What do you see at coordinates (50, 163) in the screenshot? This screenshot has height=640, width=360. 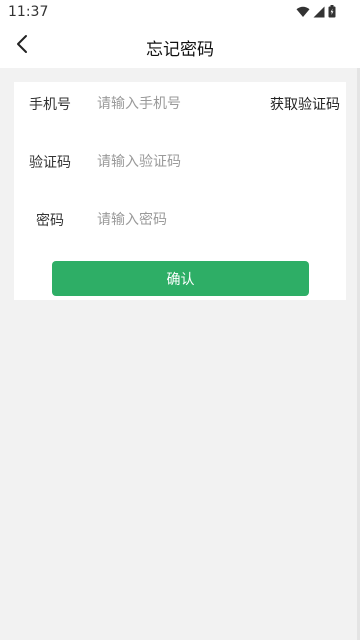 I see `code-label: 验证码` at bounding box center [50, 163].